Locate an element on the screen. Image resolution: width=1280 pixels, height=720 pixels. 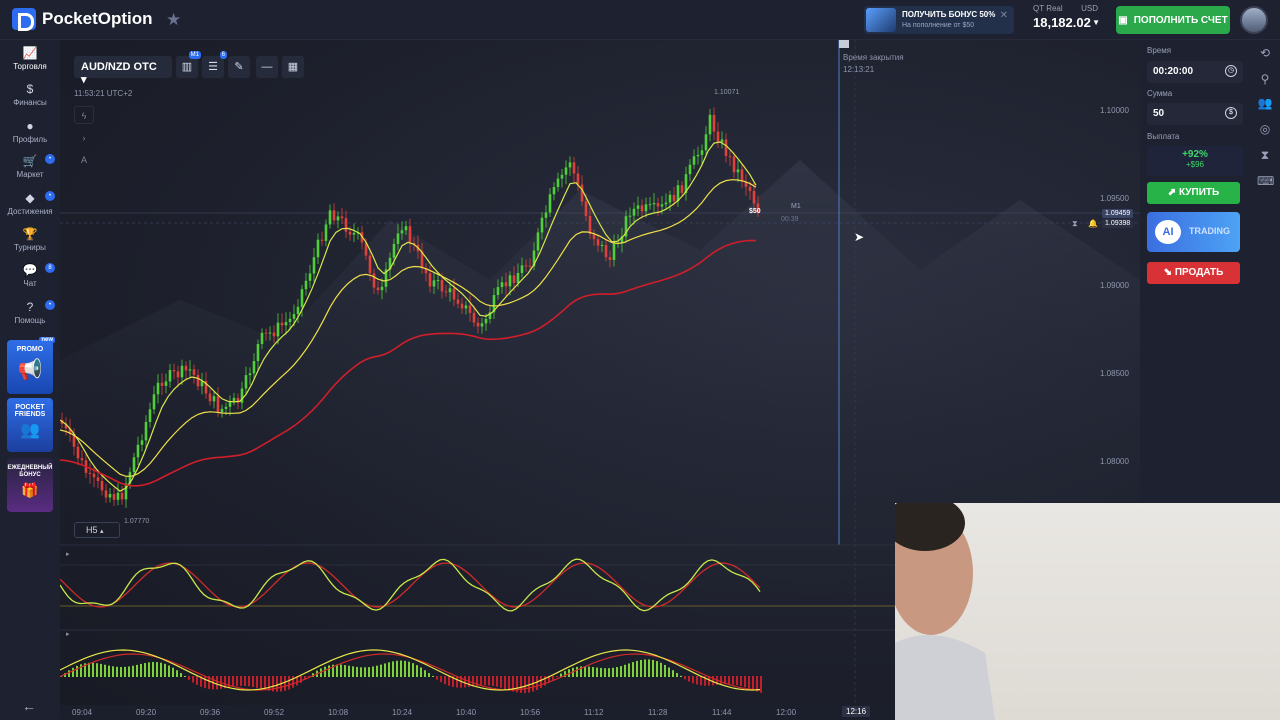
signals-icon: ⚲ is located at coordinates (1265, 80).